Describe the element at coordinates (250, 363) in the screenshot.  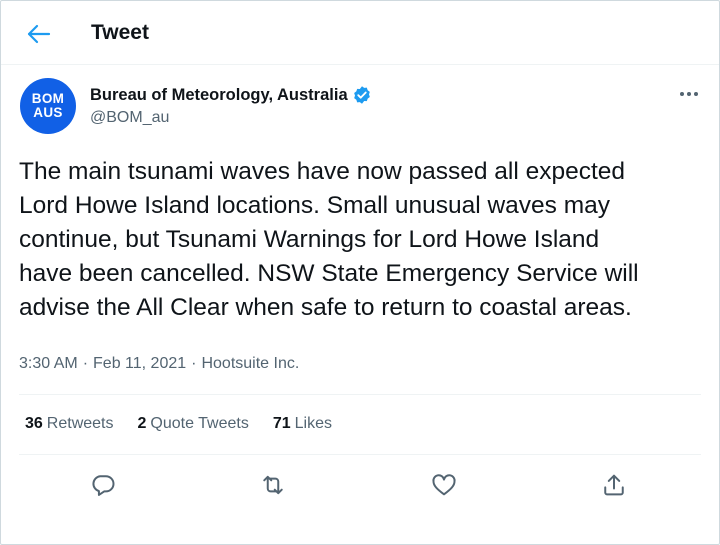
I see `tweet-source: Hootsuite Inc.` at that location.